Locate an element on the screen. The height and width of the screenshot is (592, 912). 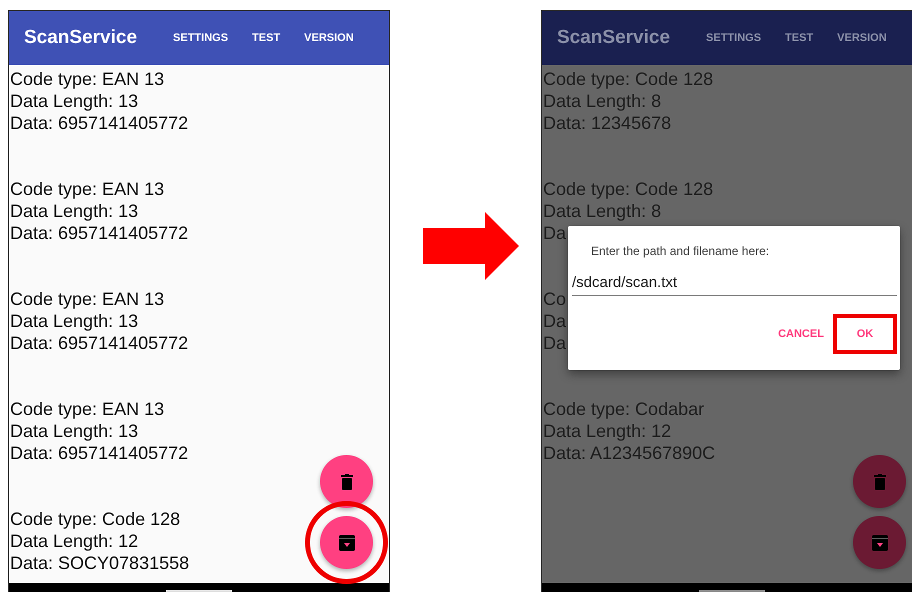
save-button is located at coordinates (346, 542).